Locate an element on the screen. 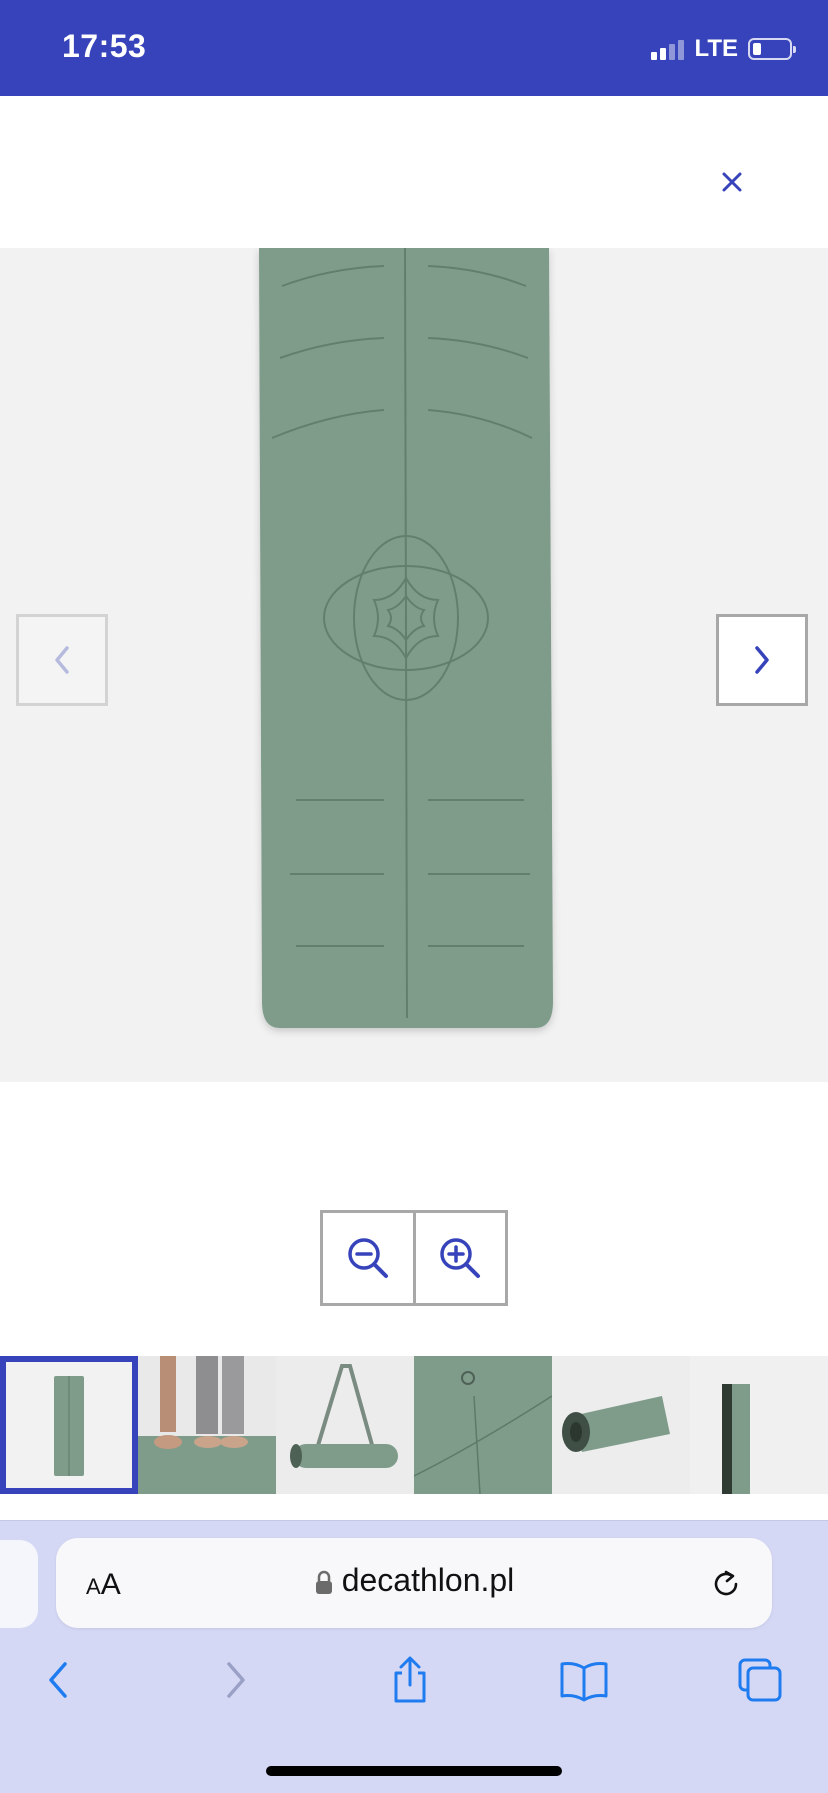 The height and width of the screenshot is (1793, 828). zoom-in-button is located at coordinates (459, 1258).